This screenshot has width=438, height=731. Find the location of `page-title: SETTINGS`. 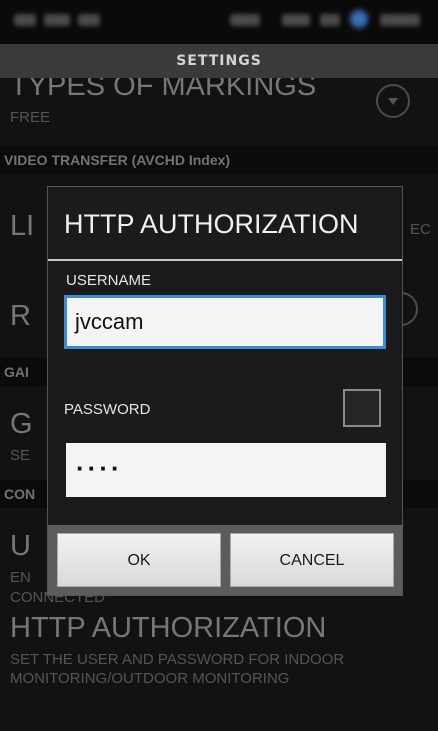

page-title: SETTINGS is located at coordinates (219, 61).